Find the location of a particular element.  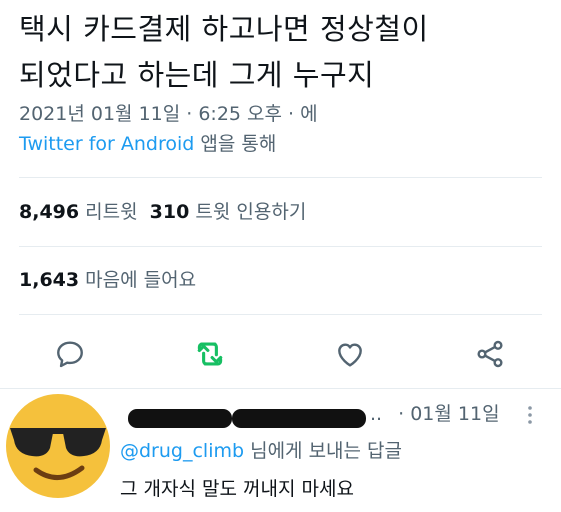

tweet-actions is located at coordinates (280, 354).